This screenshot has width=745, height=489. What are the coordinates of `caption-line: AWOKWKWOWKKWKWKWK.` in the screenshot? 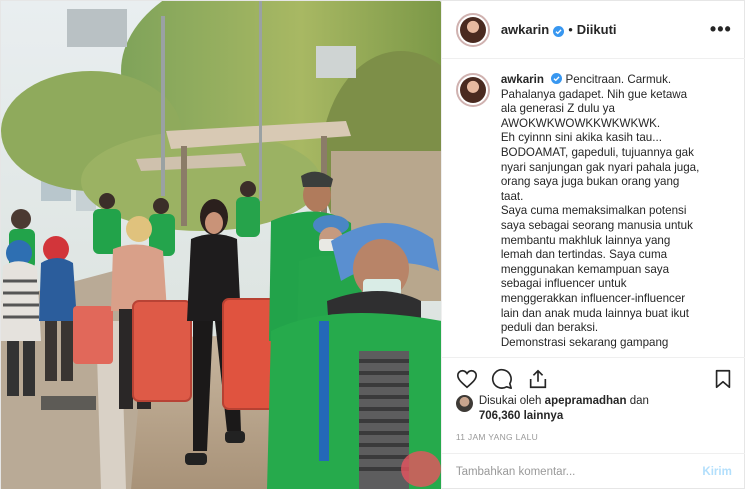 It's located at (580, 123).